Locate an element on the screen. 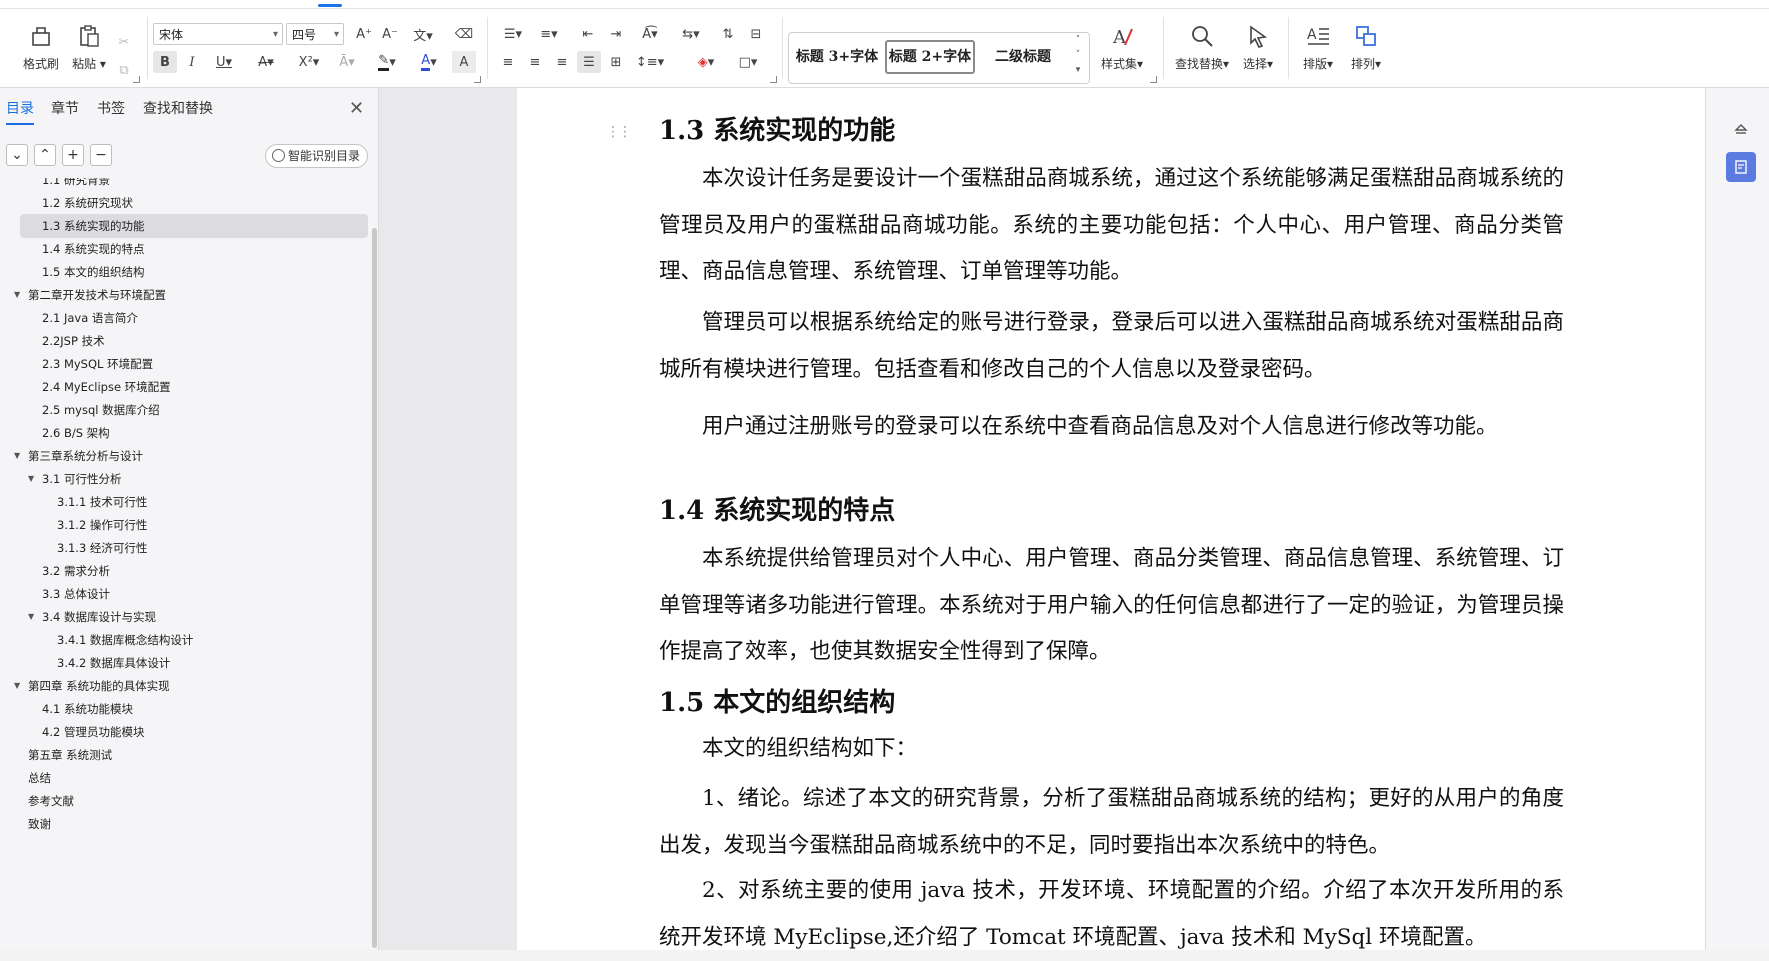 The height and width of the screenshot is (961, 1769). paste-button: 粘贴 ▾ is located at coordinates (89, 49).